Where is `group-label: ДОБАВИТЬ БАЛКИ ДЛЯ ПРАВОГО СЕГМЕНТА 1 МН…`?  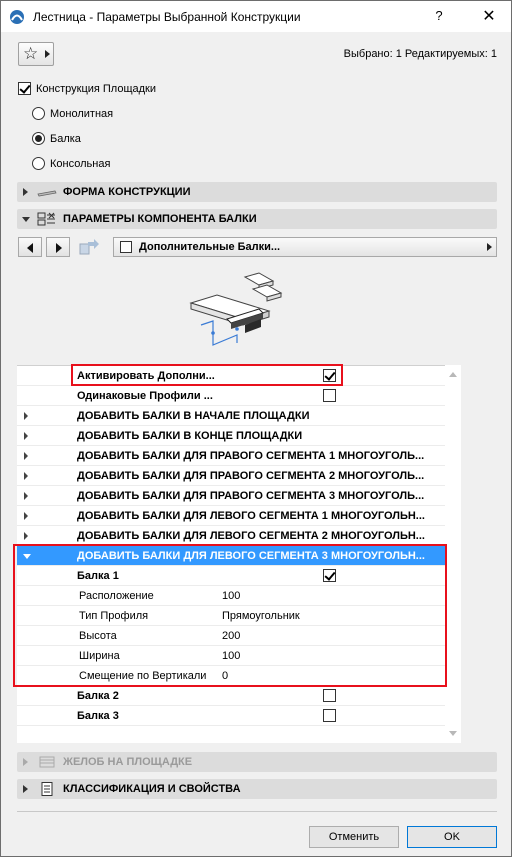 group-label: ДОБАВИТЬ БАЛКИ ДЛЯ ПРАВОГО СЕГМЕНТА 1 МН… is located at coordinates (251, 456).